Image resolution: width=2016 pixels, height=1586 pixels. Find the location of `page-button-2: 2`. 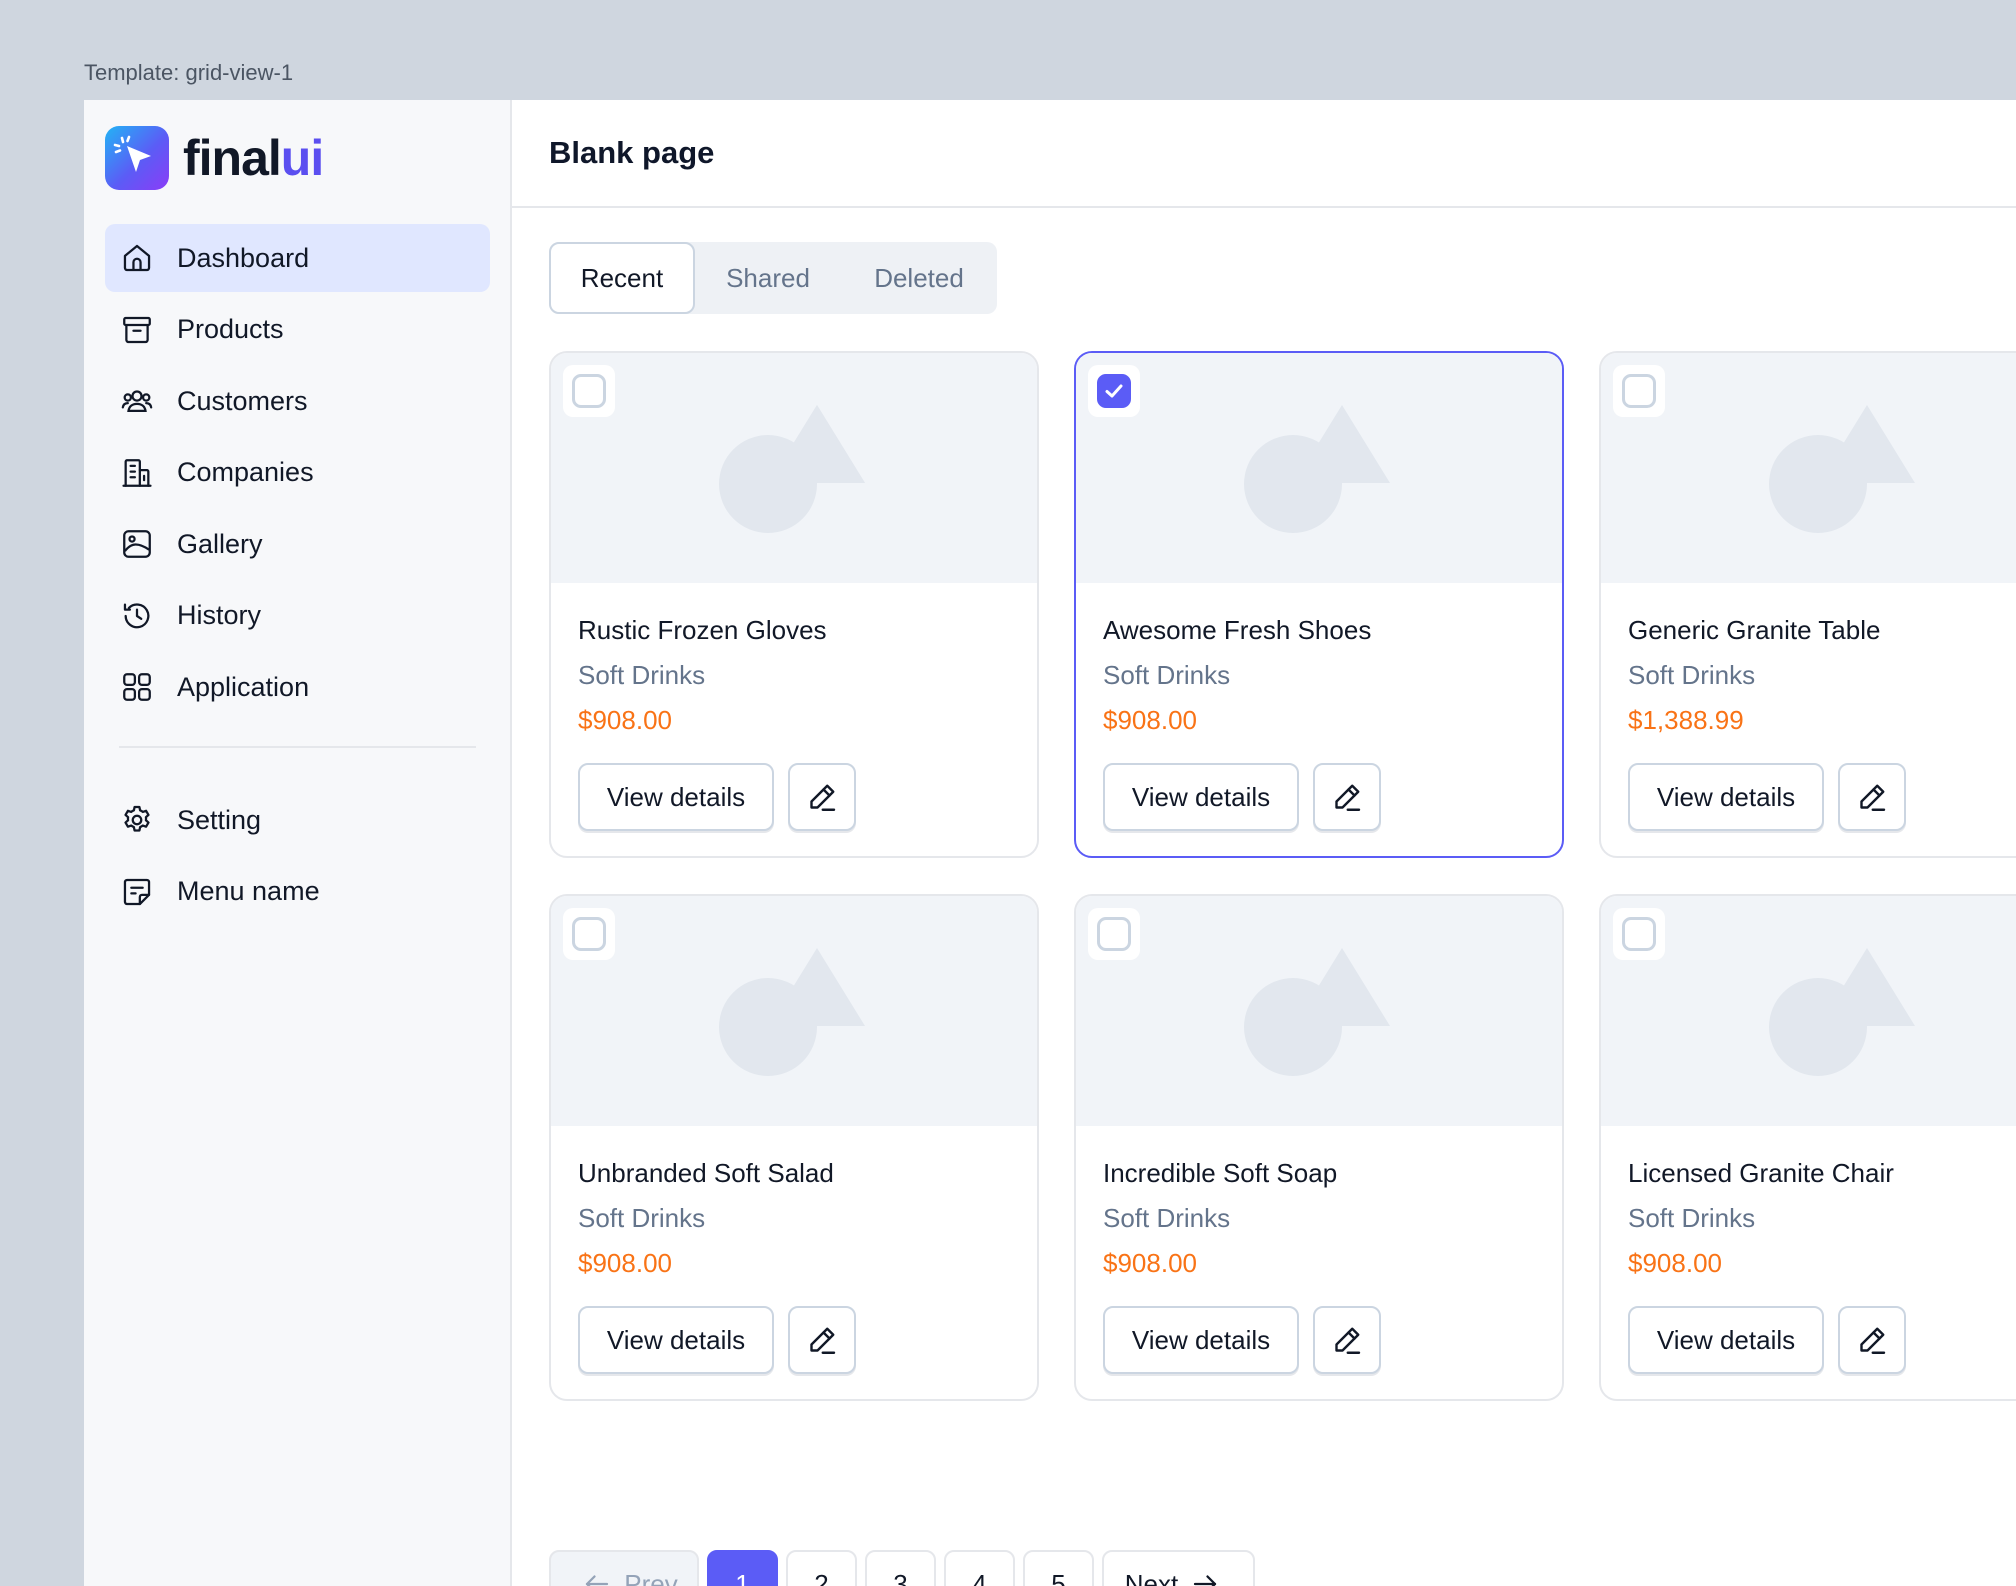

page-button-2: 2 is located at coordinates (821, 1568).